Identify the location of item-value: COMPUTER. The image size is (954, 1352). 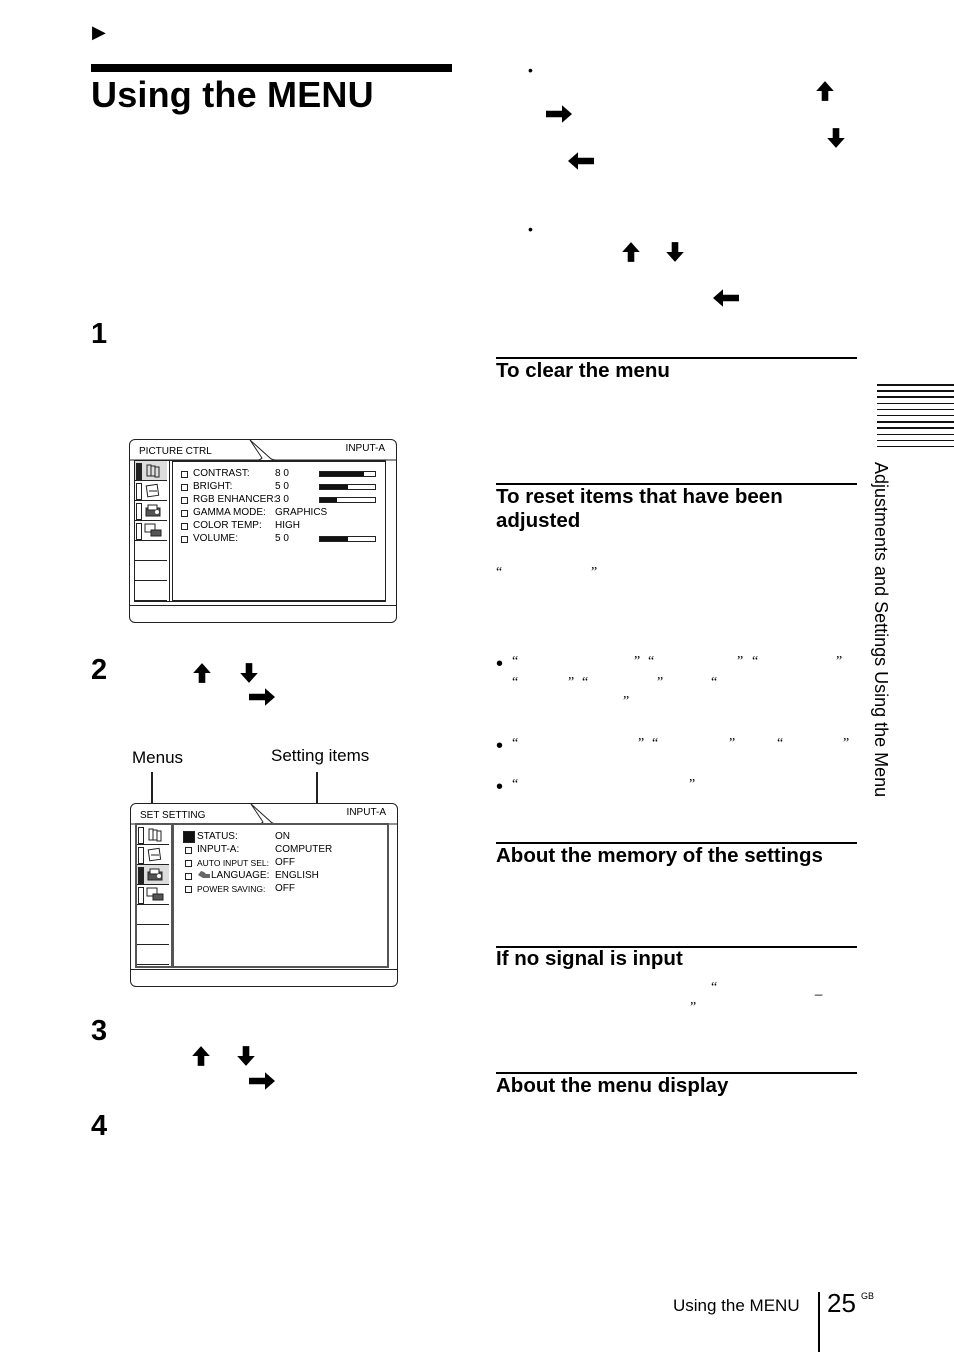
(304, 849).